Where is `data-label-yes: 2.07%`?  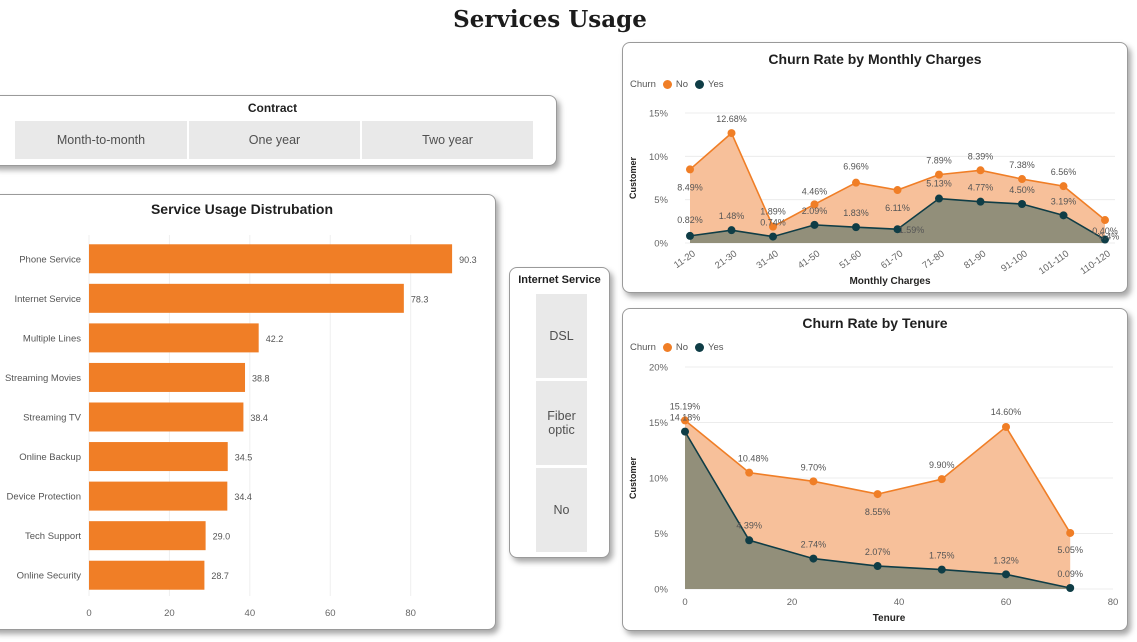 data-label-yes: 2.07% is located at coordinates (878, 552).